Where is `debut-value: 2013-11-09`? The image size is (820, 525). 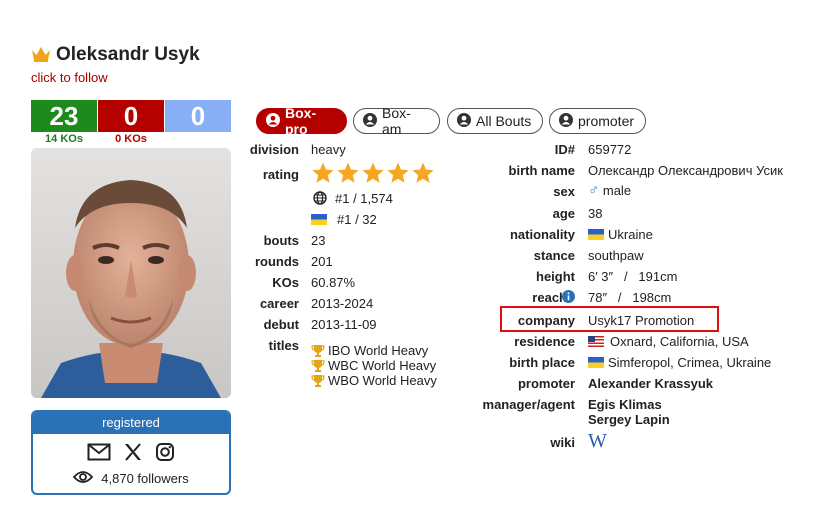
debut-value: 2013-11-09 is located at coordinates (344, 324).